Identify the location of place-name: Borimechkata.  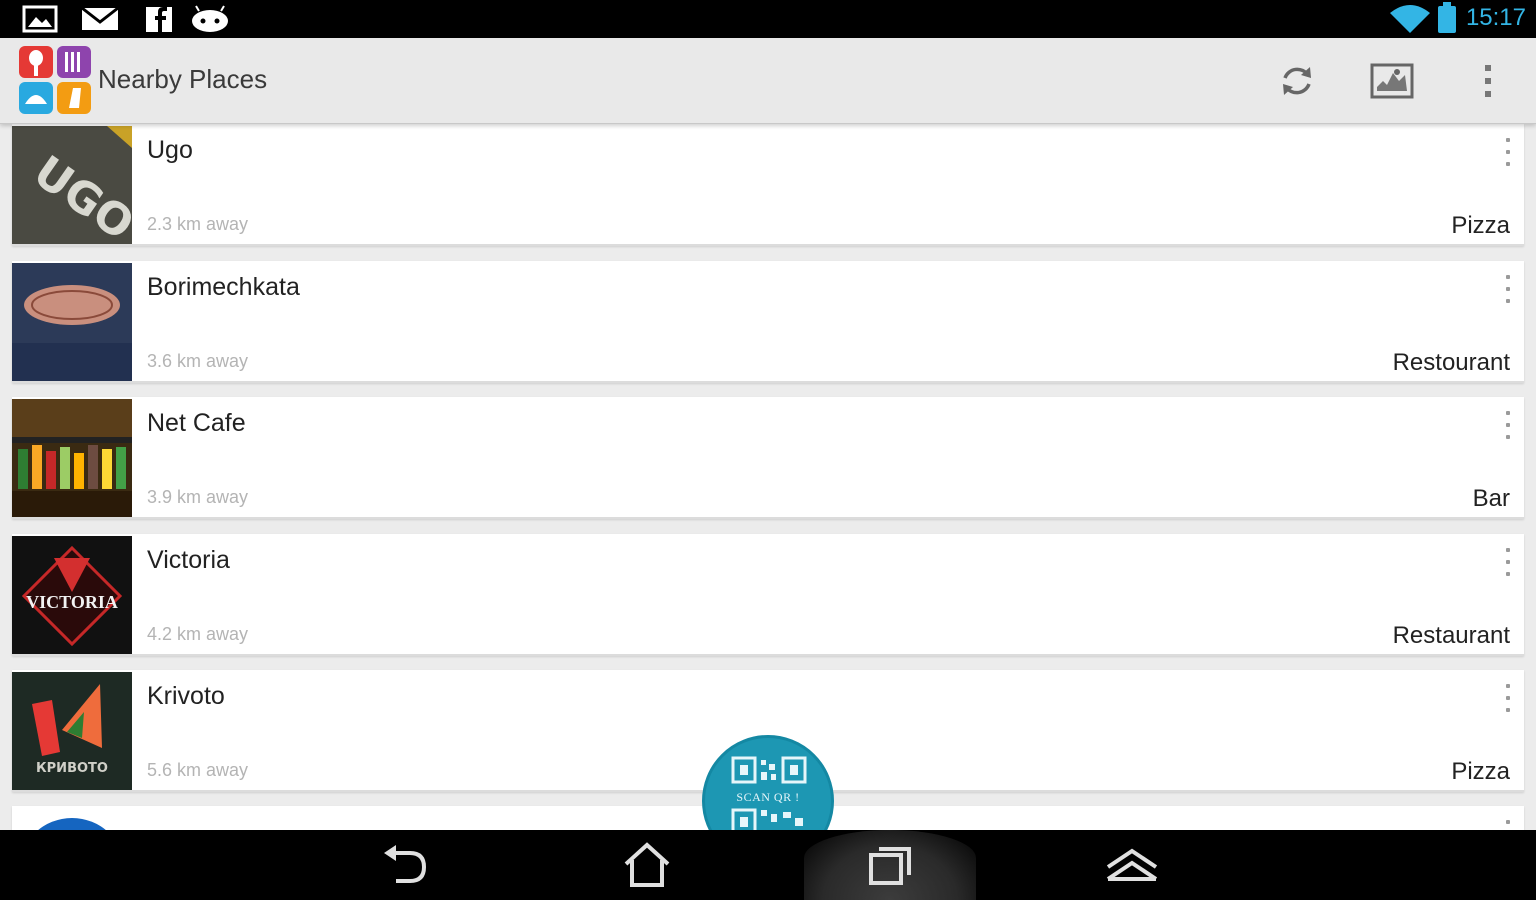
(223, 287).